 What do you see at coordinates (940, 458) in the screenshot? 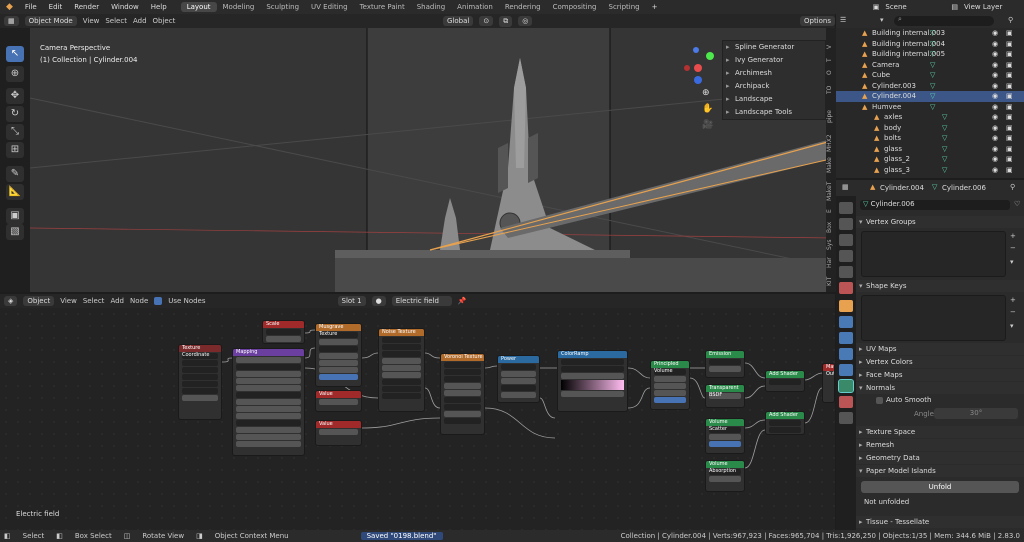
I see `section-geometry-data: Geometry Data` at bounding box center [940, 458].